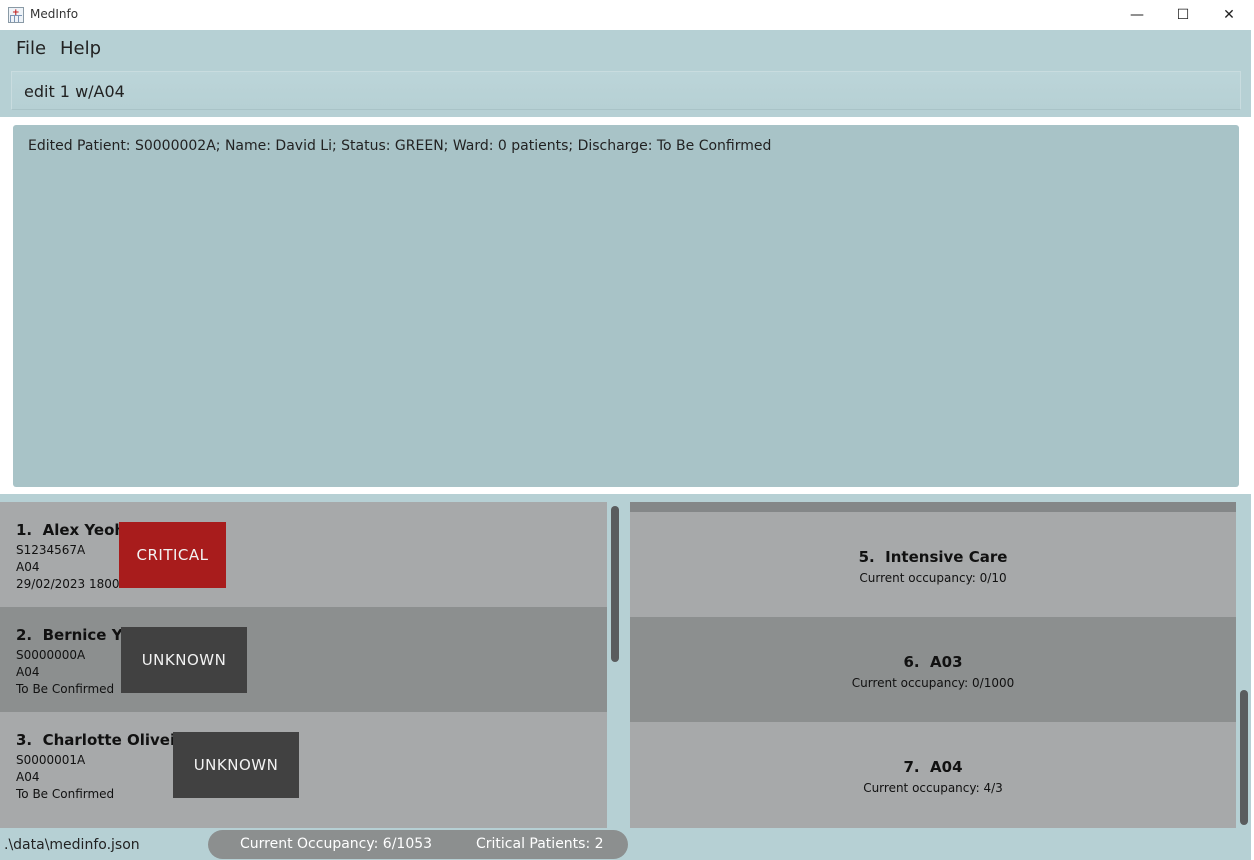 This screenshot has height=860, width=1254. Describe the element at coordinates (1244, 757) in the screenshot. I see `ward-list-scroll-thumb` at that location.